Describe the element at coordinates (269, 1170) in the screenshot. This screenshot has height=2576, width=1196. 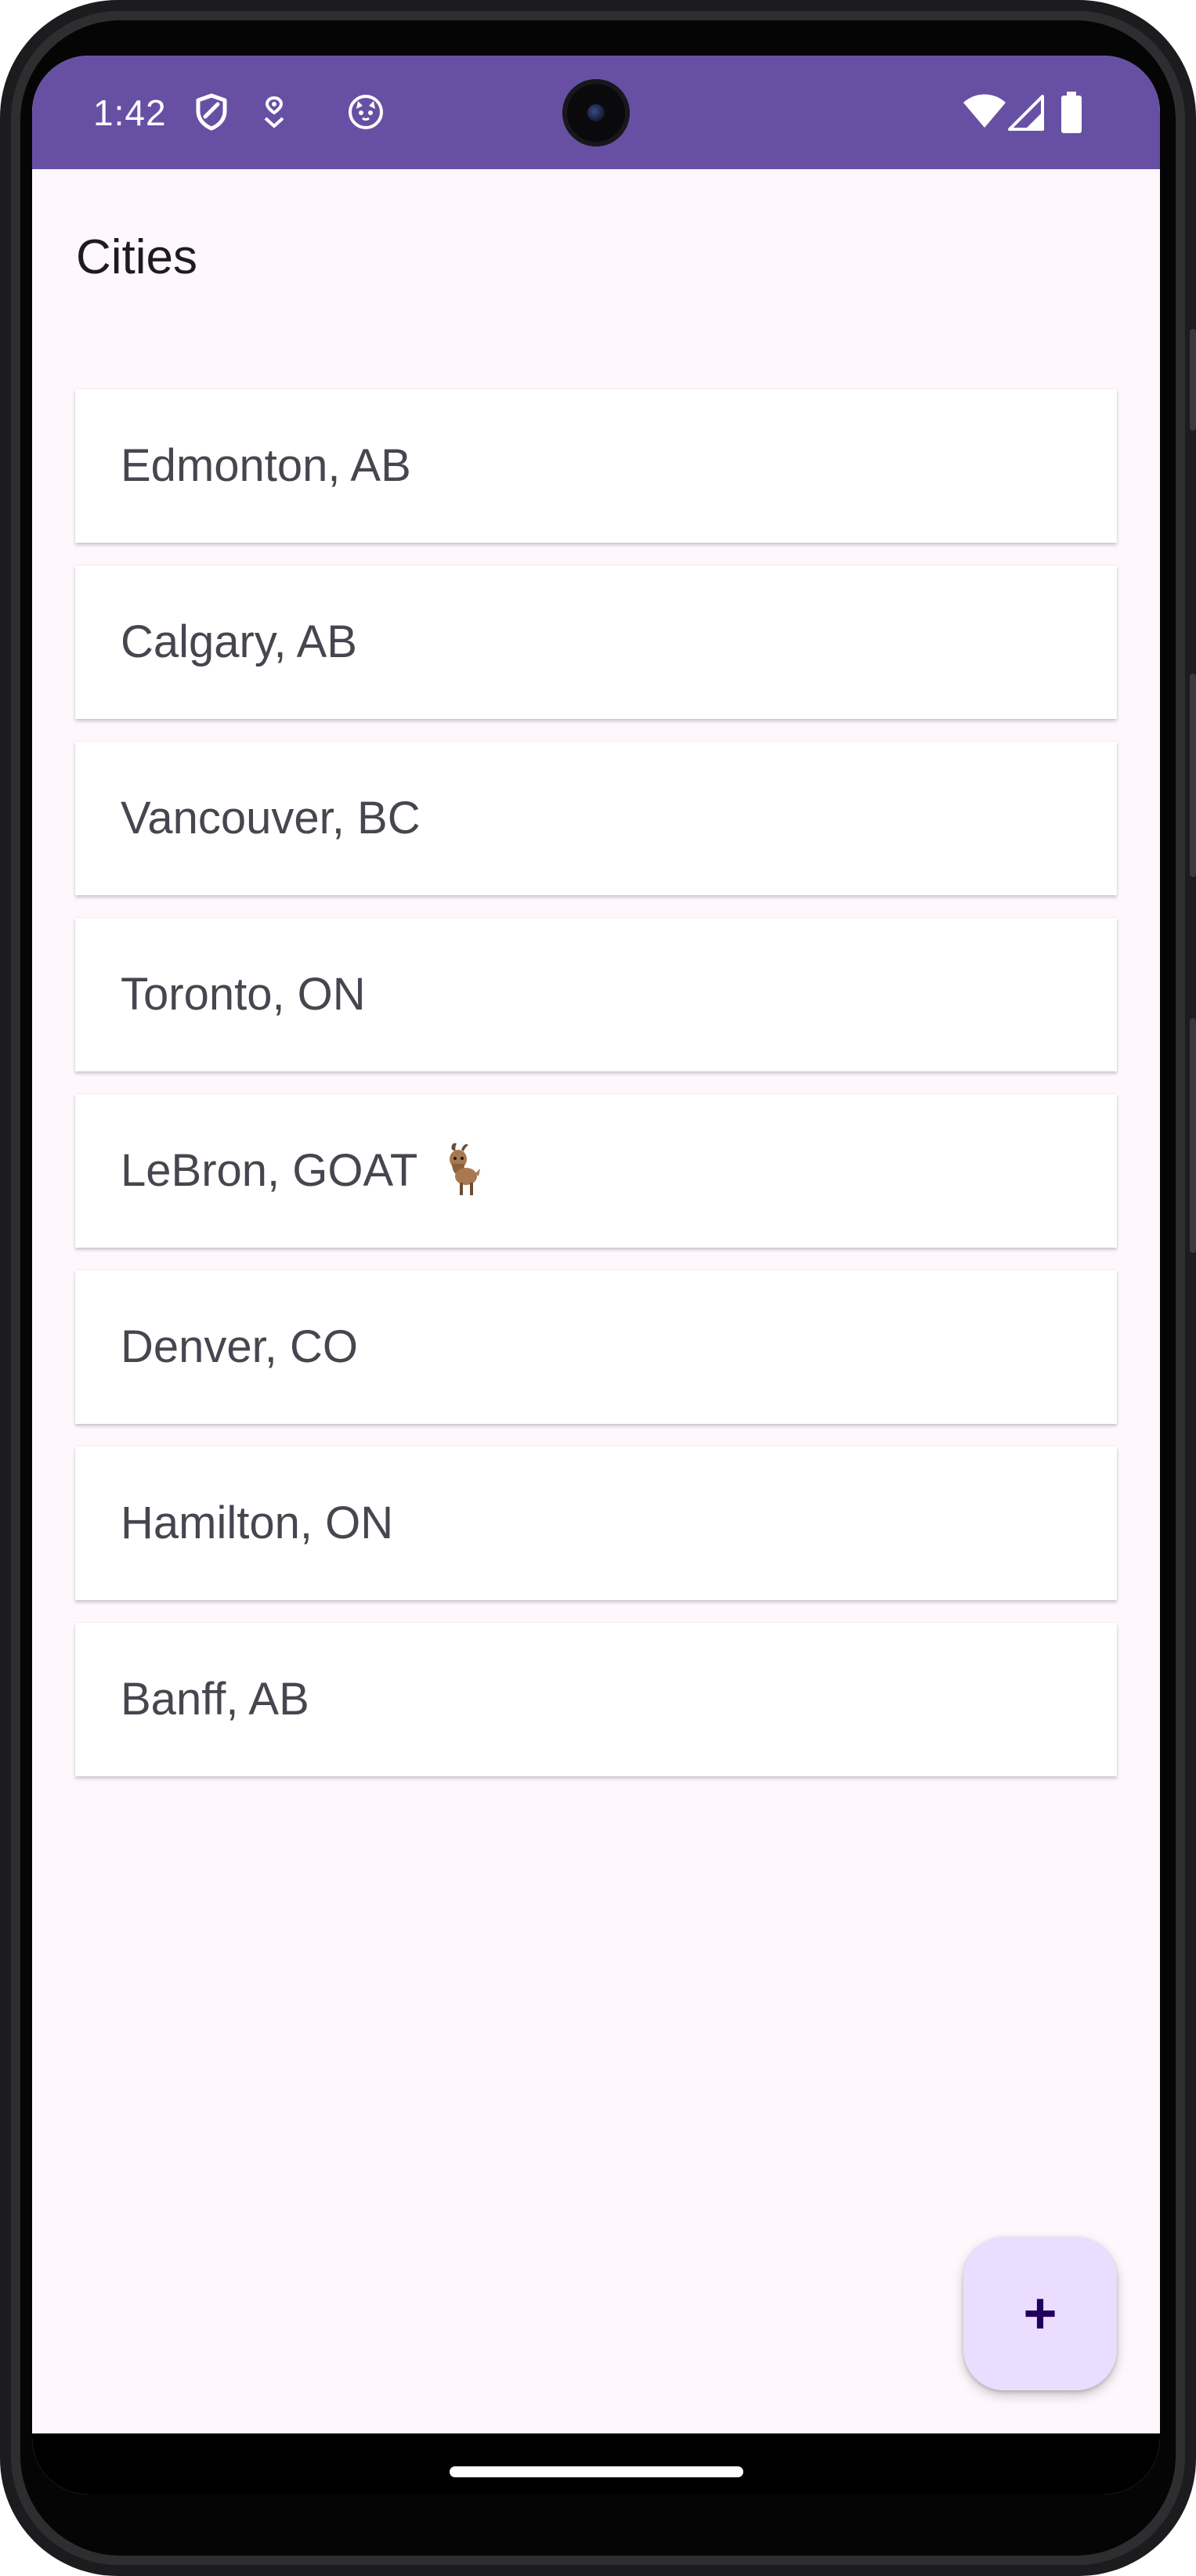
I see `city-name: LeBron, GOAT` at that location.